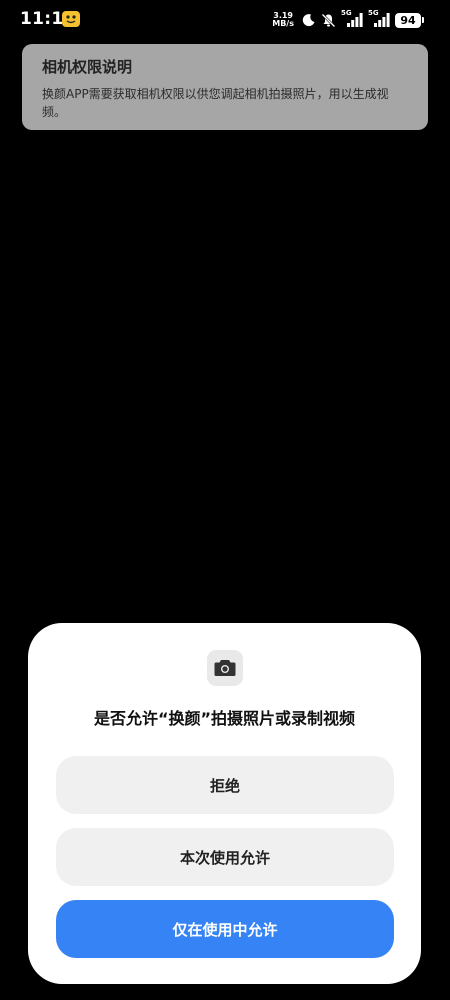 The height and width of the screenshot is (1000, 450). I want to click on battery-tip, so click(423, 20).